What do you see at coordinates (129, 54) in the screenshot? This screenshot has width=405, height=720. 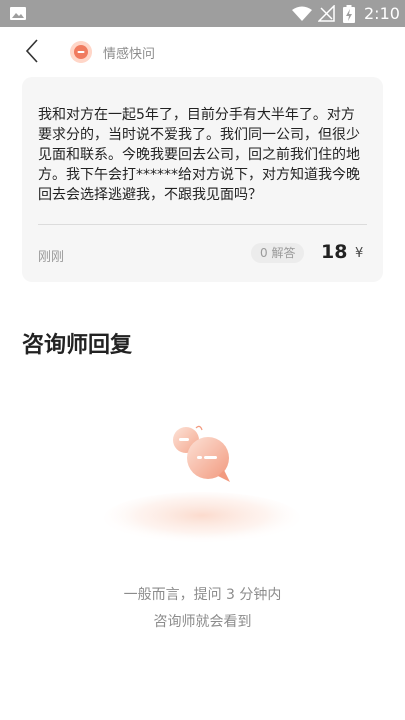 I see `page-title: 情感快问` at bounding box center [129, 54].